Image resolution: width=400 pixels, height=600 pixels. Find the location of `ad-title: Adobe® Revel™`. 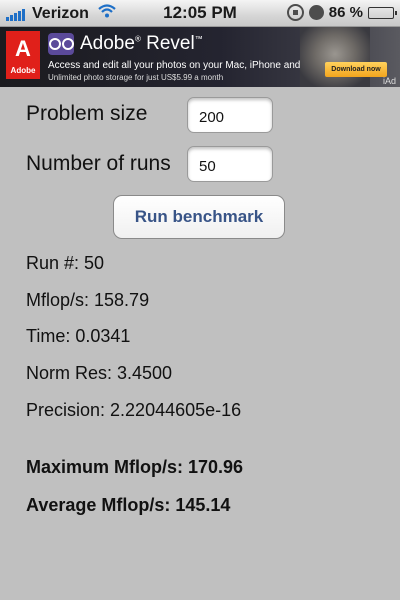

ad-title: Adobe® Revel™ is located at coordinates (141, 43).